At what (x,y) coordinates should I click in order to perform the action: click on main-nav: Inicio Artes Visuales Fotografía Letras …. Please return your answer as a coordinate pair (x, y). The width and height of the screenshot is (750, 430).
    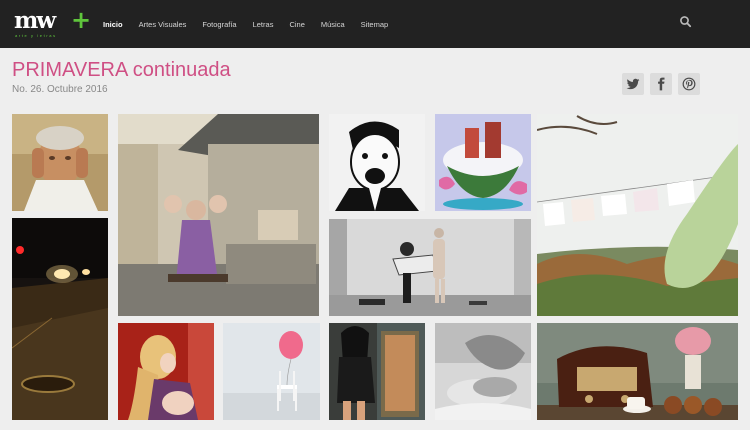
    Looking at the image, I should click on (253, 24).